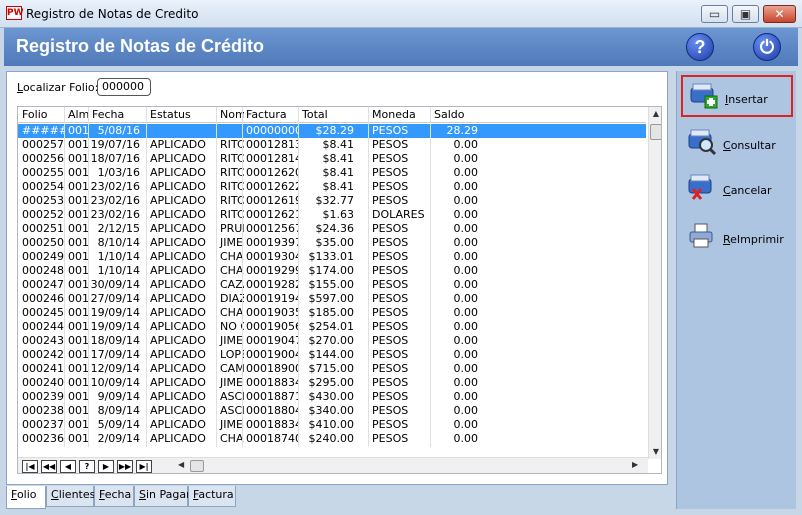  I want to click on cell-folio: 000254, so click(43, 186).